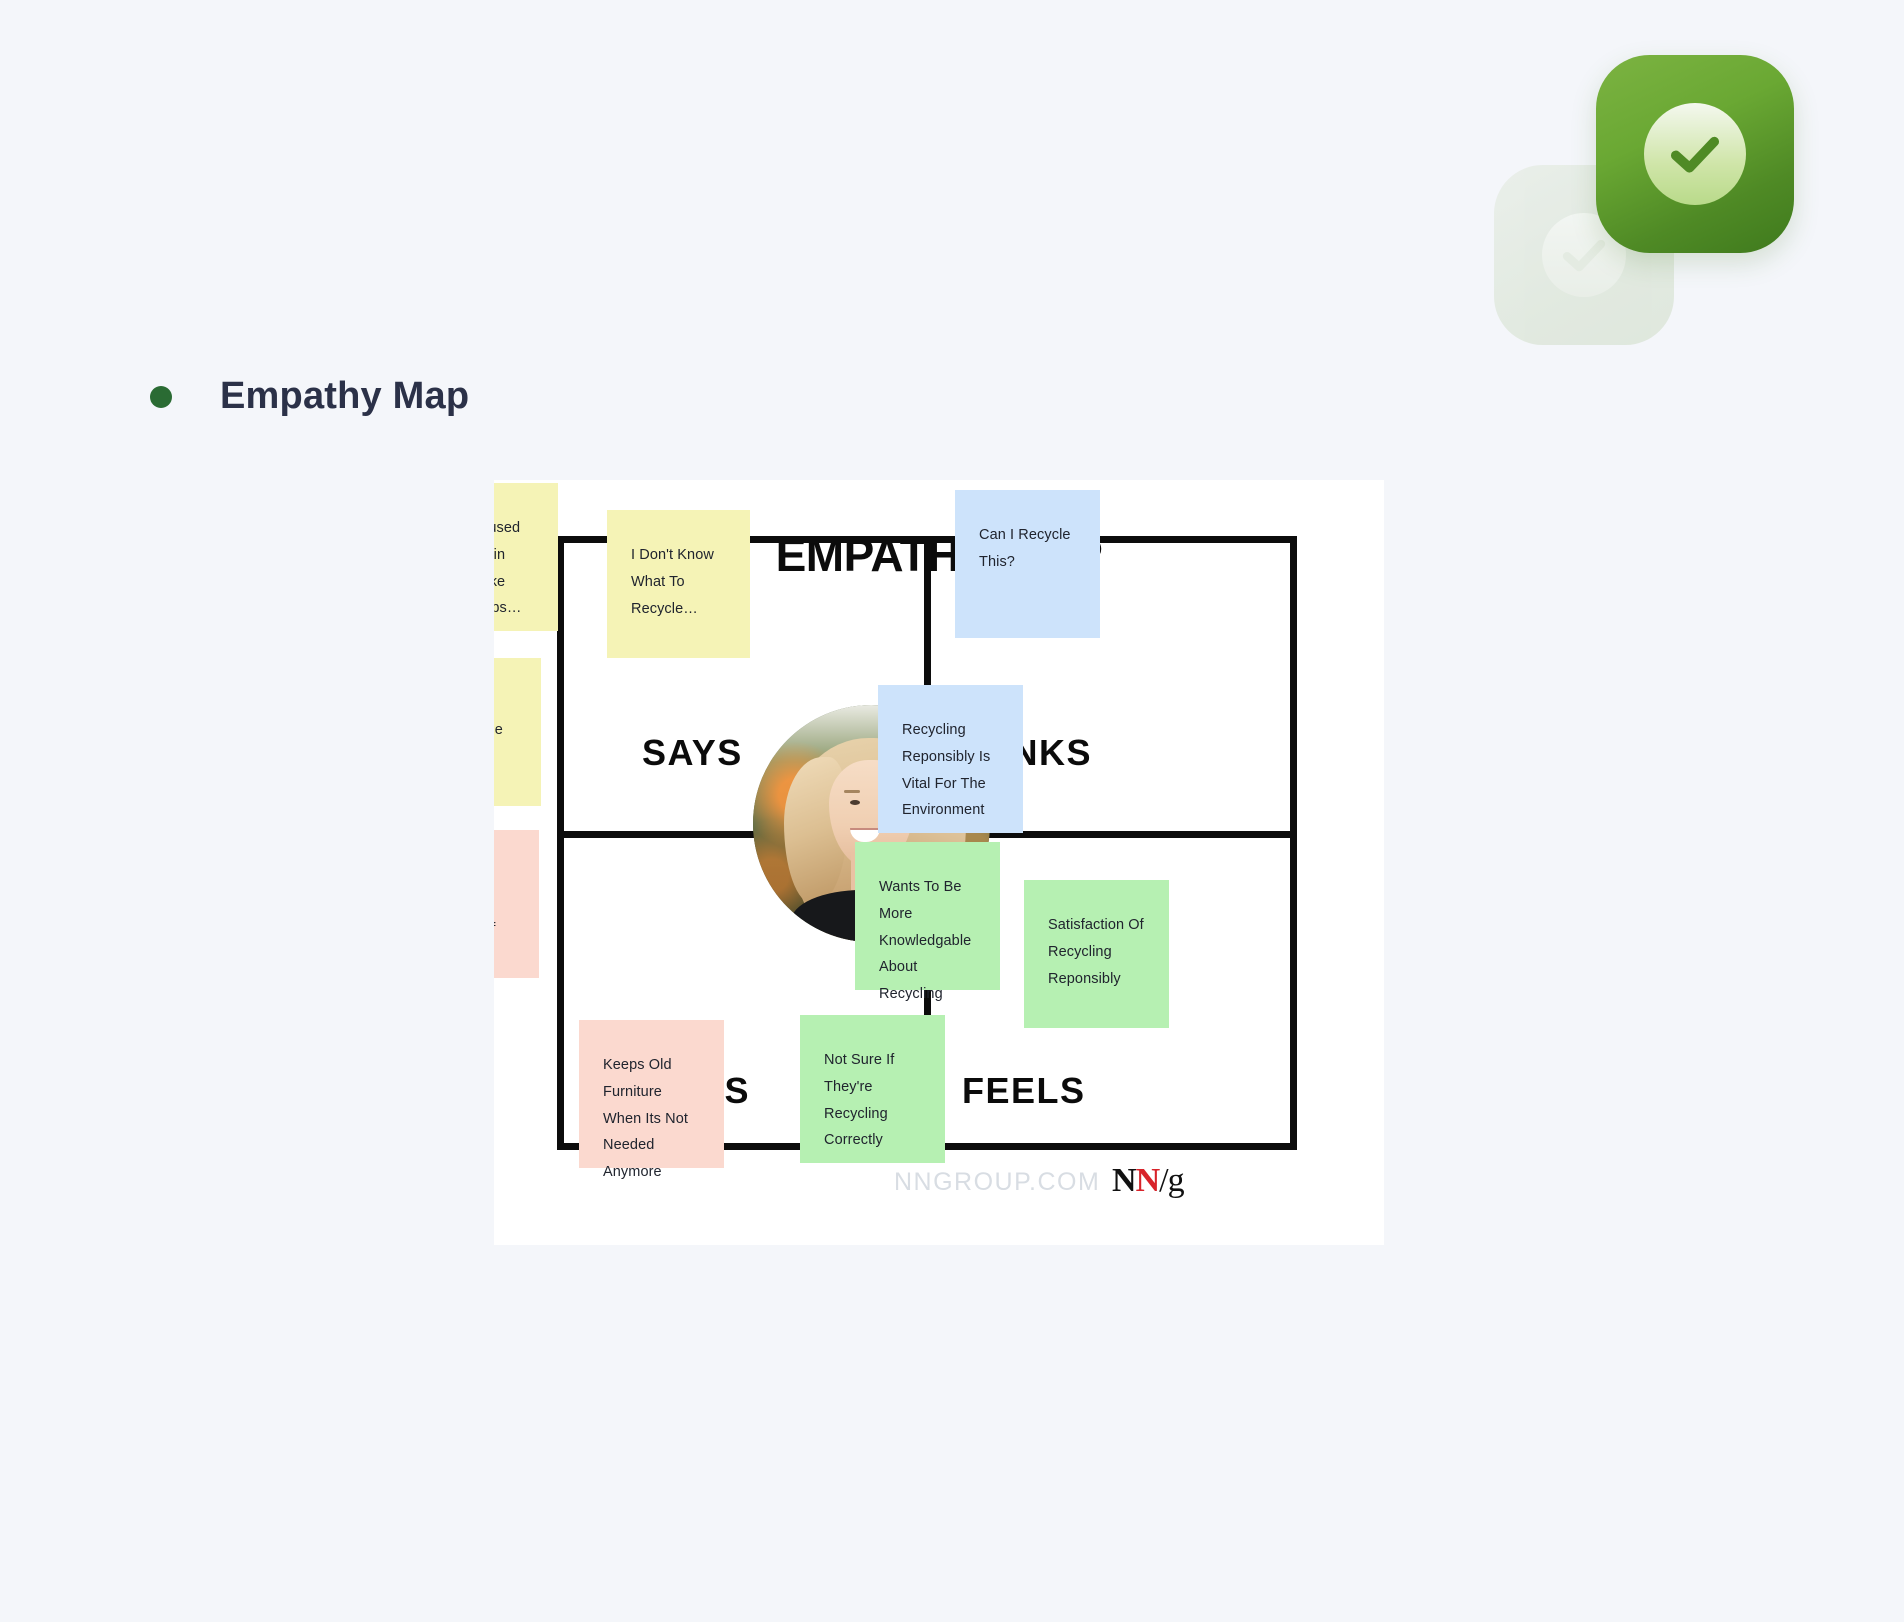  I want to click on portrait-brow-left, so click(852, 792).